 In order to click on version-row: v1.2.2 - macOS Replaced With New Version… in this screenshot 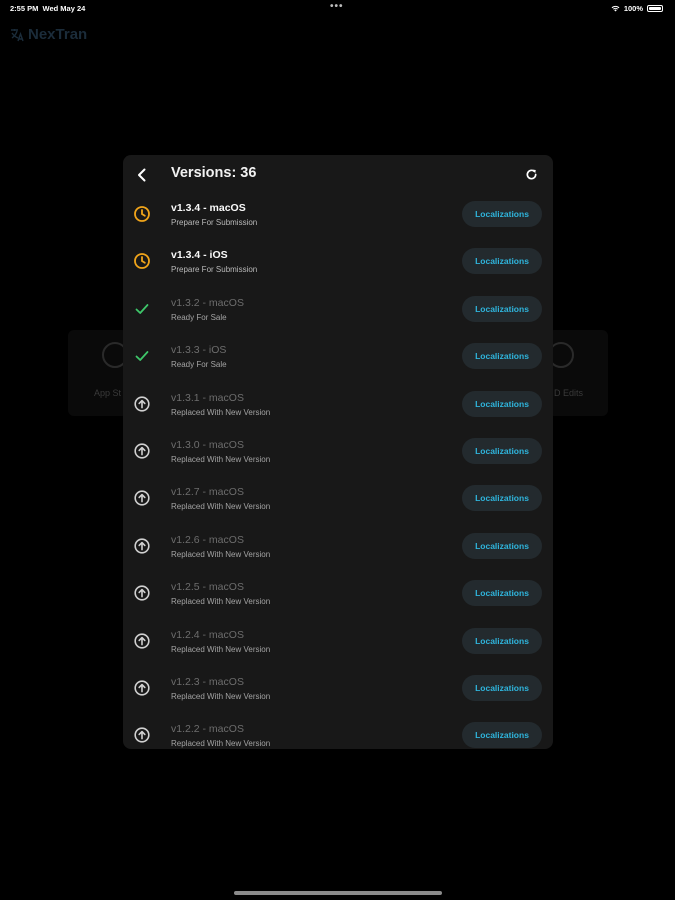, I will do `click(338, 731)`.